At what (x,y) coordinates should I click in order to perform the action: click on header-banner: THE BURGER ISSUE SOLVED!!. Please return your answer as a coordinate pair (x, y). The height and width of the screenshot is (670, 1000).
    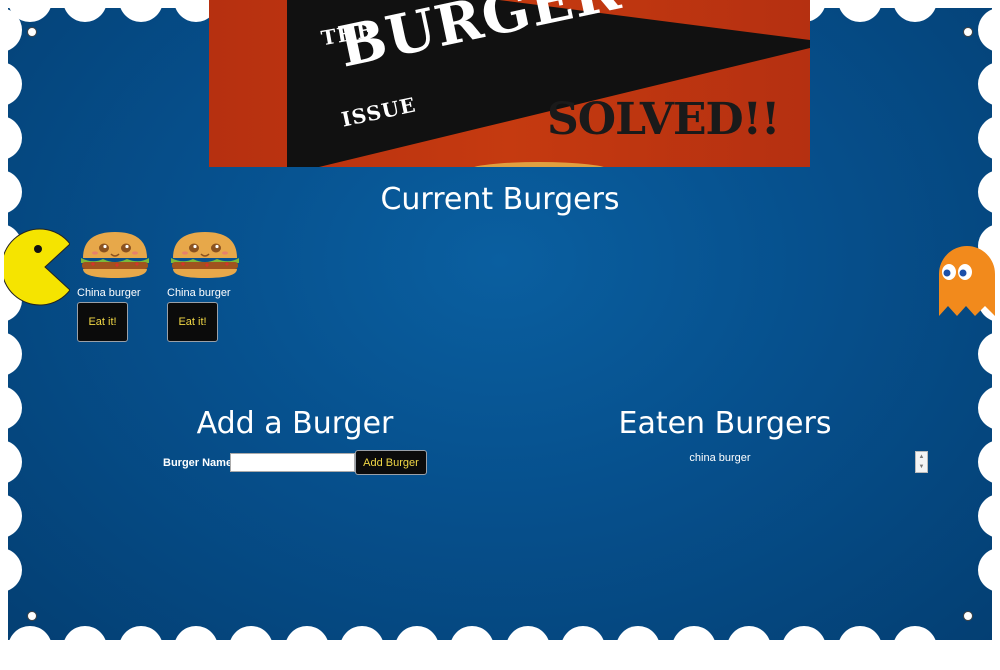
    Looking at the image, I should click on (509, 83).